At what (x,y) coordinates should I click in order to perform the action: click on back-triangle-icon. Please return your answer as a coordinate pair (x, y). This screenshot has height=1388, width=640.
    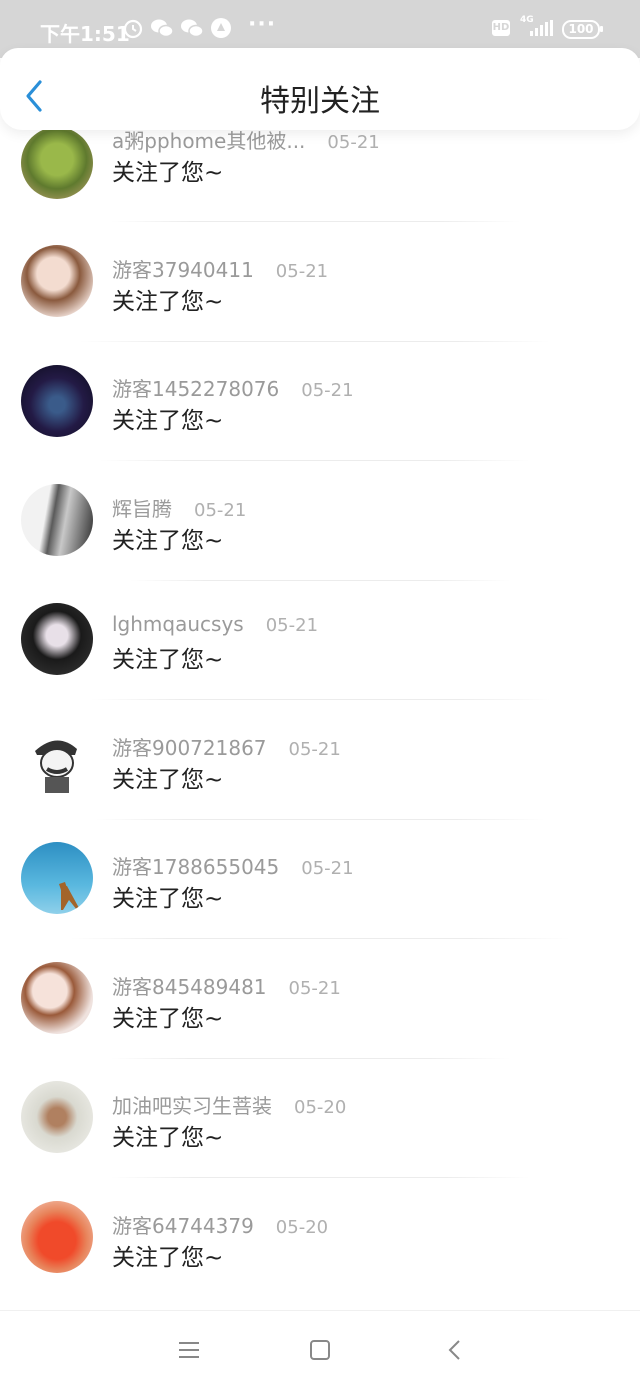
    Looking at the image, I should click on (455, 1350).